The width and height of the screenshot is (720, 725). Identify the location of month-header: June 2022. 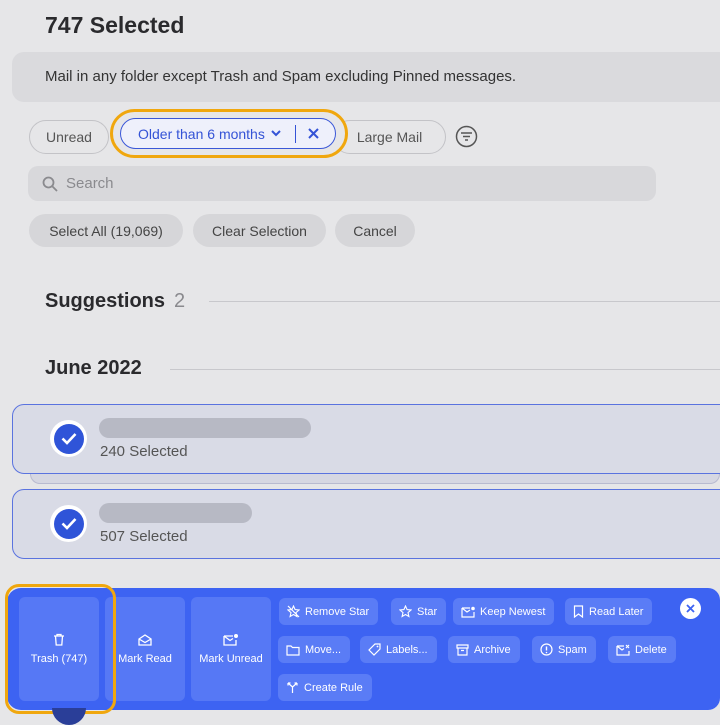
(93, 368).